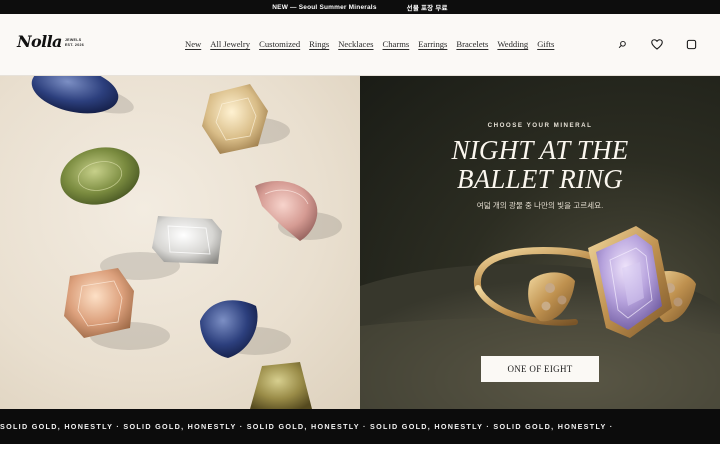  Describe the element at coordinates (360, 447) in the screenshot. I see `page-bottom-edge` at that location.